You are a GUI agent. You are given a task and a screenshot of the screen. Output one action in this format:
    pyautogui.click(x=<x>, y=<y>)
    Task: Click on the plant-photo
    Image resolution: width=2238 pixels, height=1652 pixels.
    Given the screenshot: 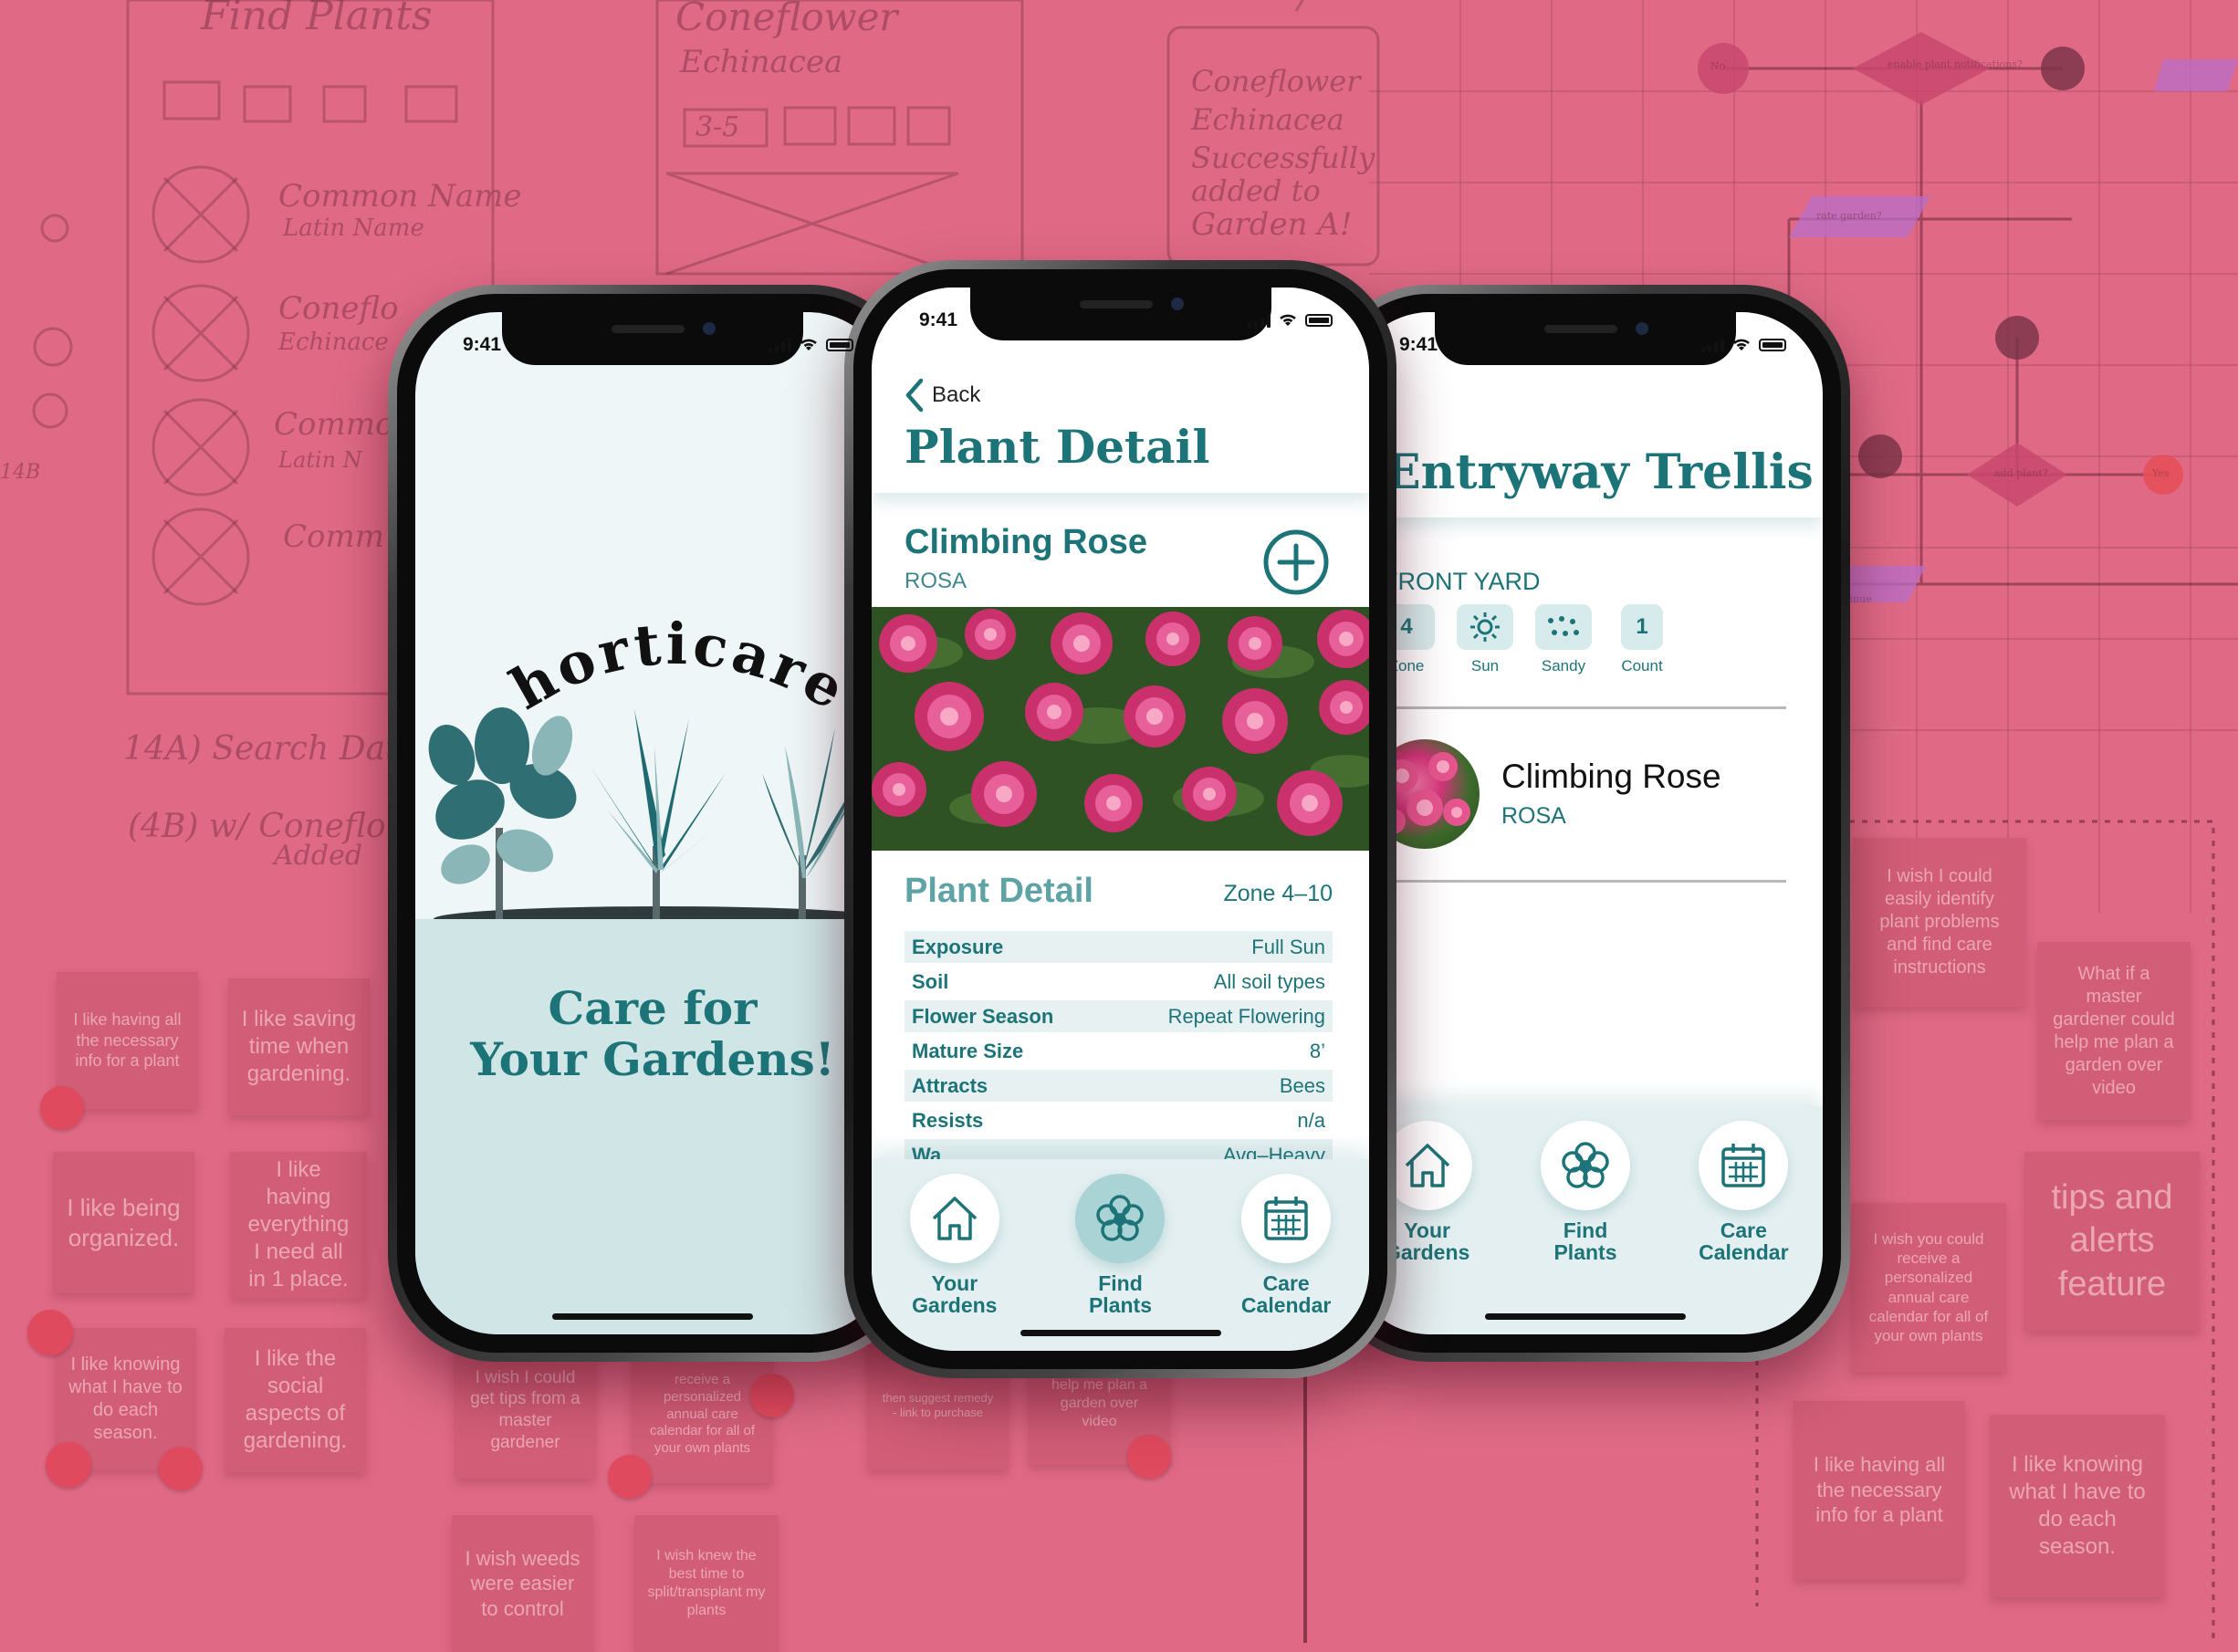 What is the action you would take?
    pyautogui.click(x=1120, y=729)
    